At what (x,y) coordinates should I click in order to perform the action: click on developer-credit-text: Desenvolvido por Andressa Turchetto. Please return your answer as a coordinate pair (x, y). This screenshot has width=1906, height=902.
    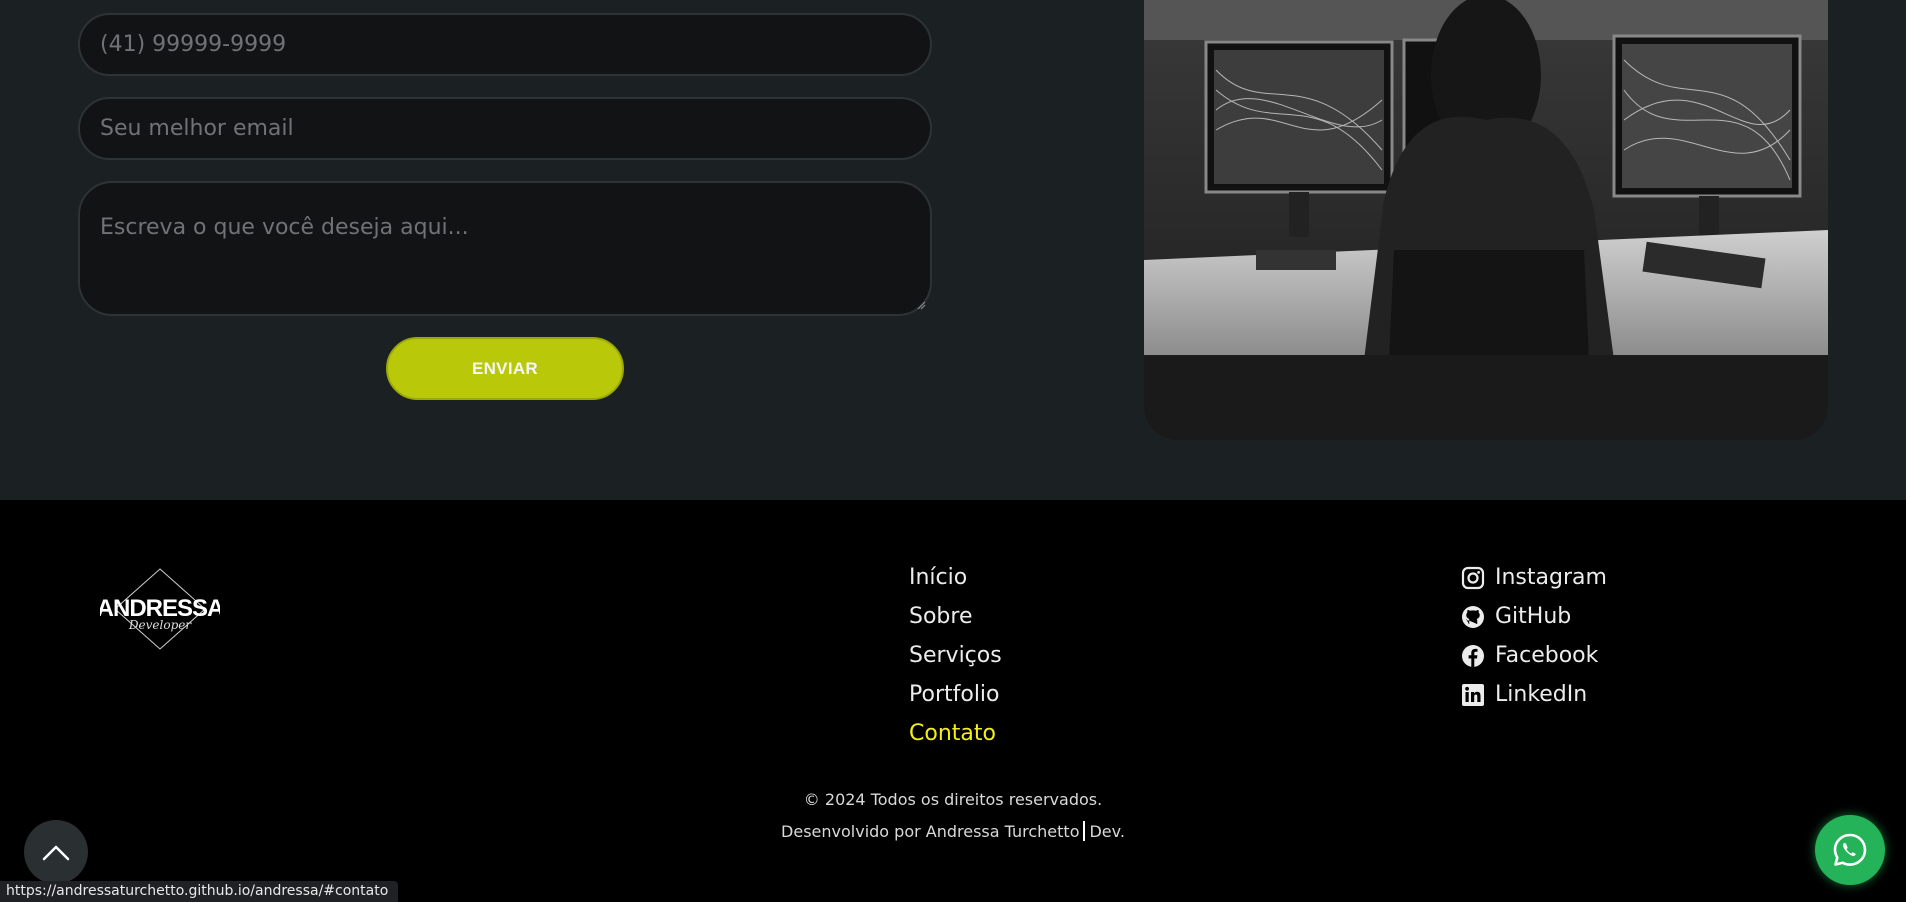
    Looking at the image, I should click on (930, 831).